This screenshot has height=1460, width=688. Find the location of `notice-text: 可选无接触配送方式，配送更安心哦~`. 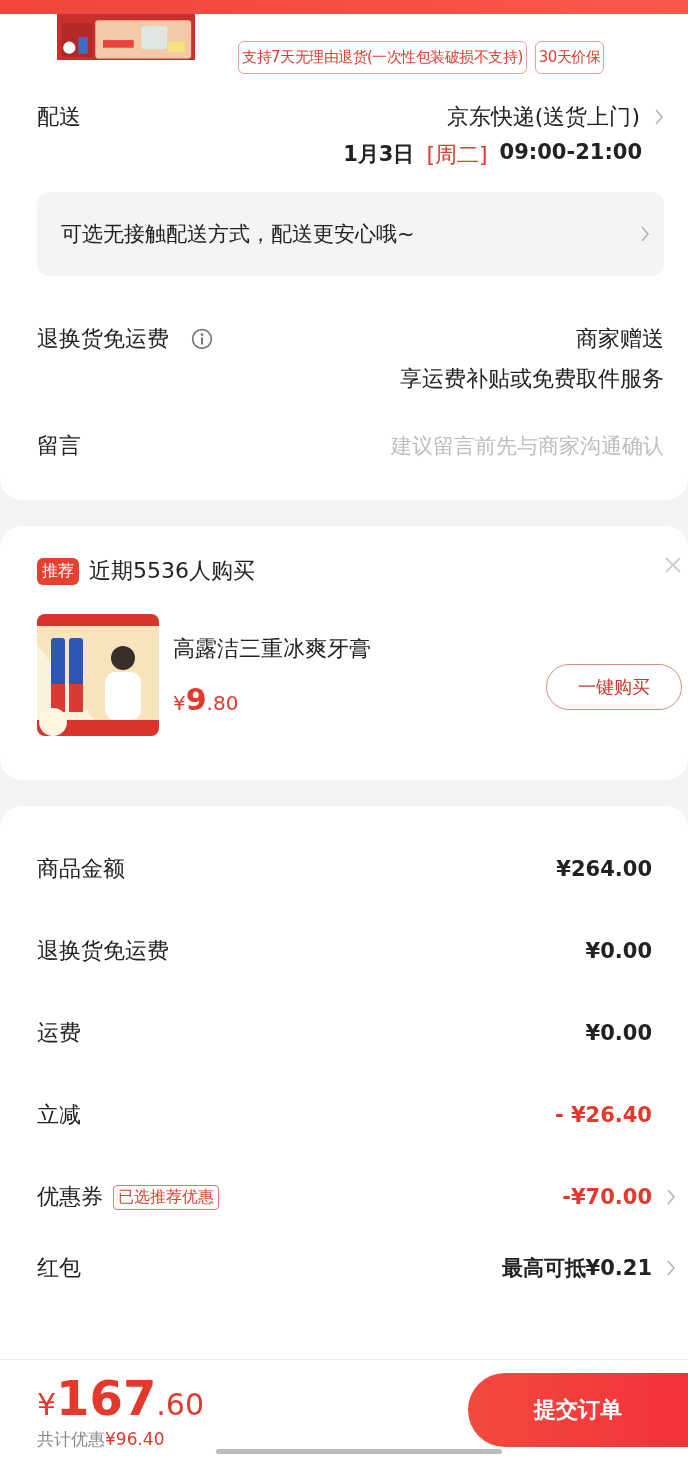

notice-text: 可选无接触配送方式，配送更安心哦~ is located at coordinates (238, 234).